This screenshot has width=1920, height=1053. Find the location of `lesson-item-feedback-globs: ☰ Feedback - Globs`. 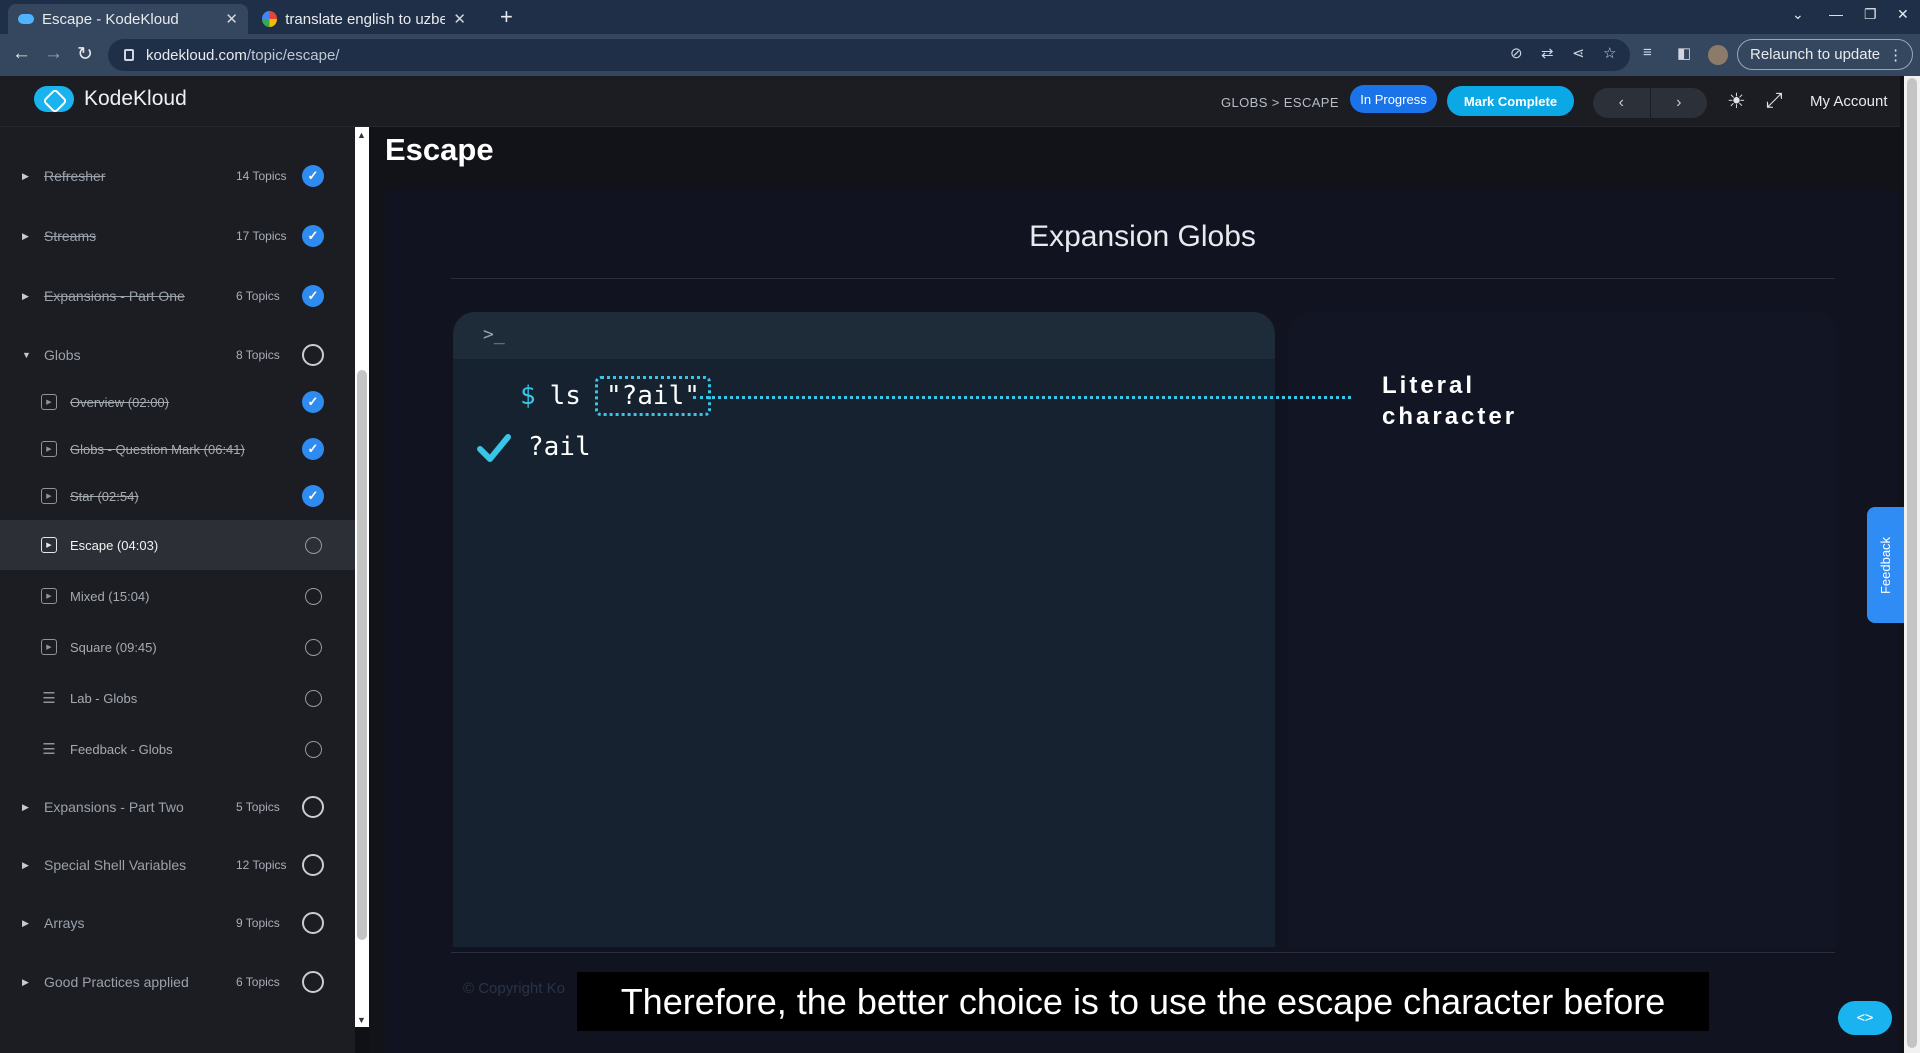

lesson-item-feedback-globs: ☰ Feedback - Globs is located at coordinates (177, 749).